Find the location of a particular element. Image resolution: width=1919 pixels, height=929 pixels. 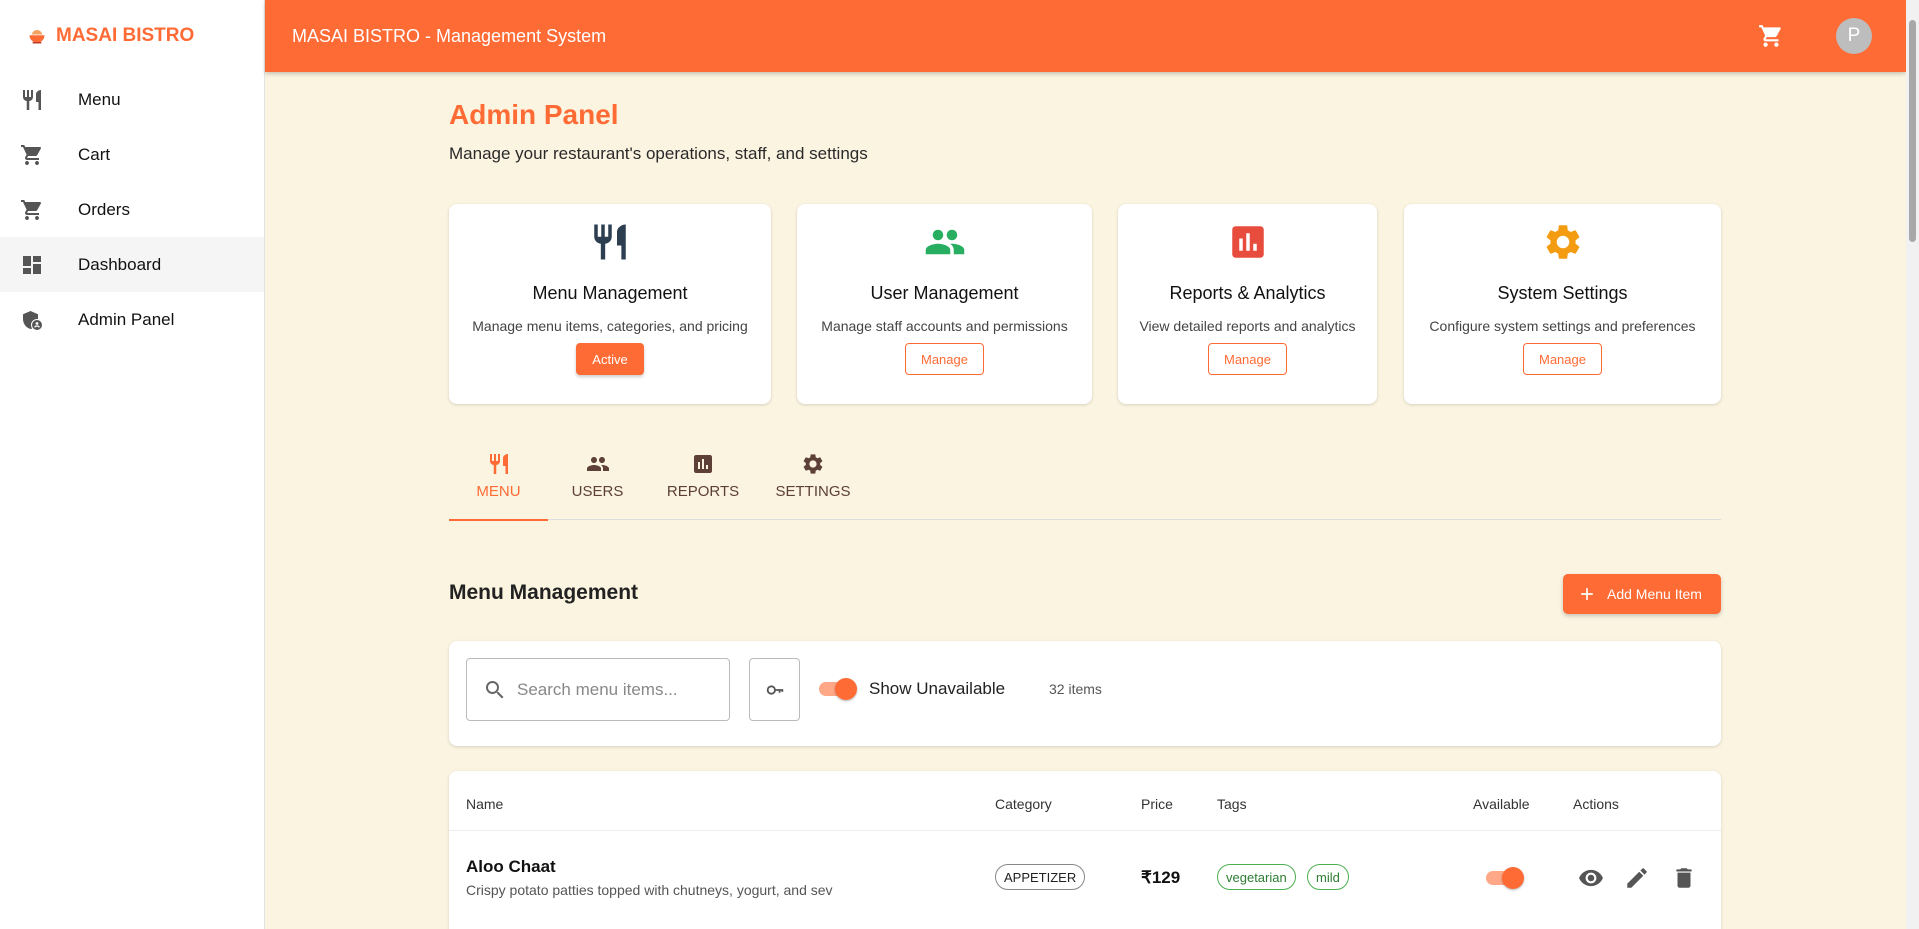

admin-shield-icon is located at coordinates (32, 320).